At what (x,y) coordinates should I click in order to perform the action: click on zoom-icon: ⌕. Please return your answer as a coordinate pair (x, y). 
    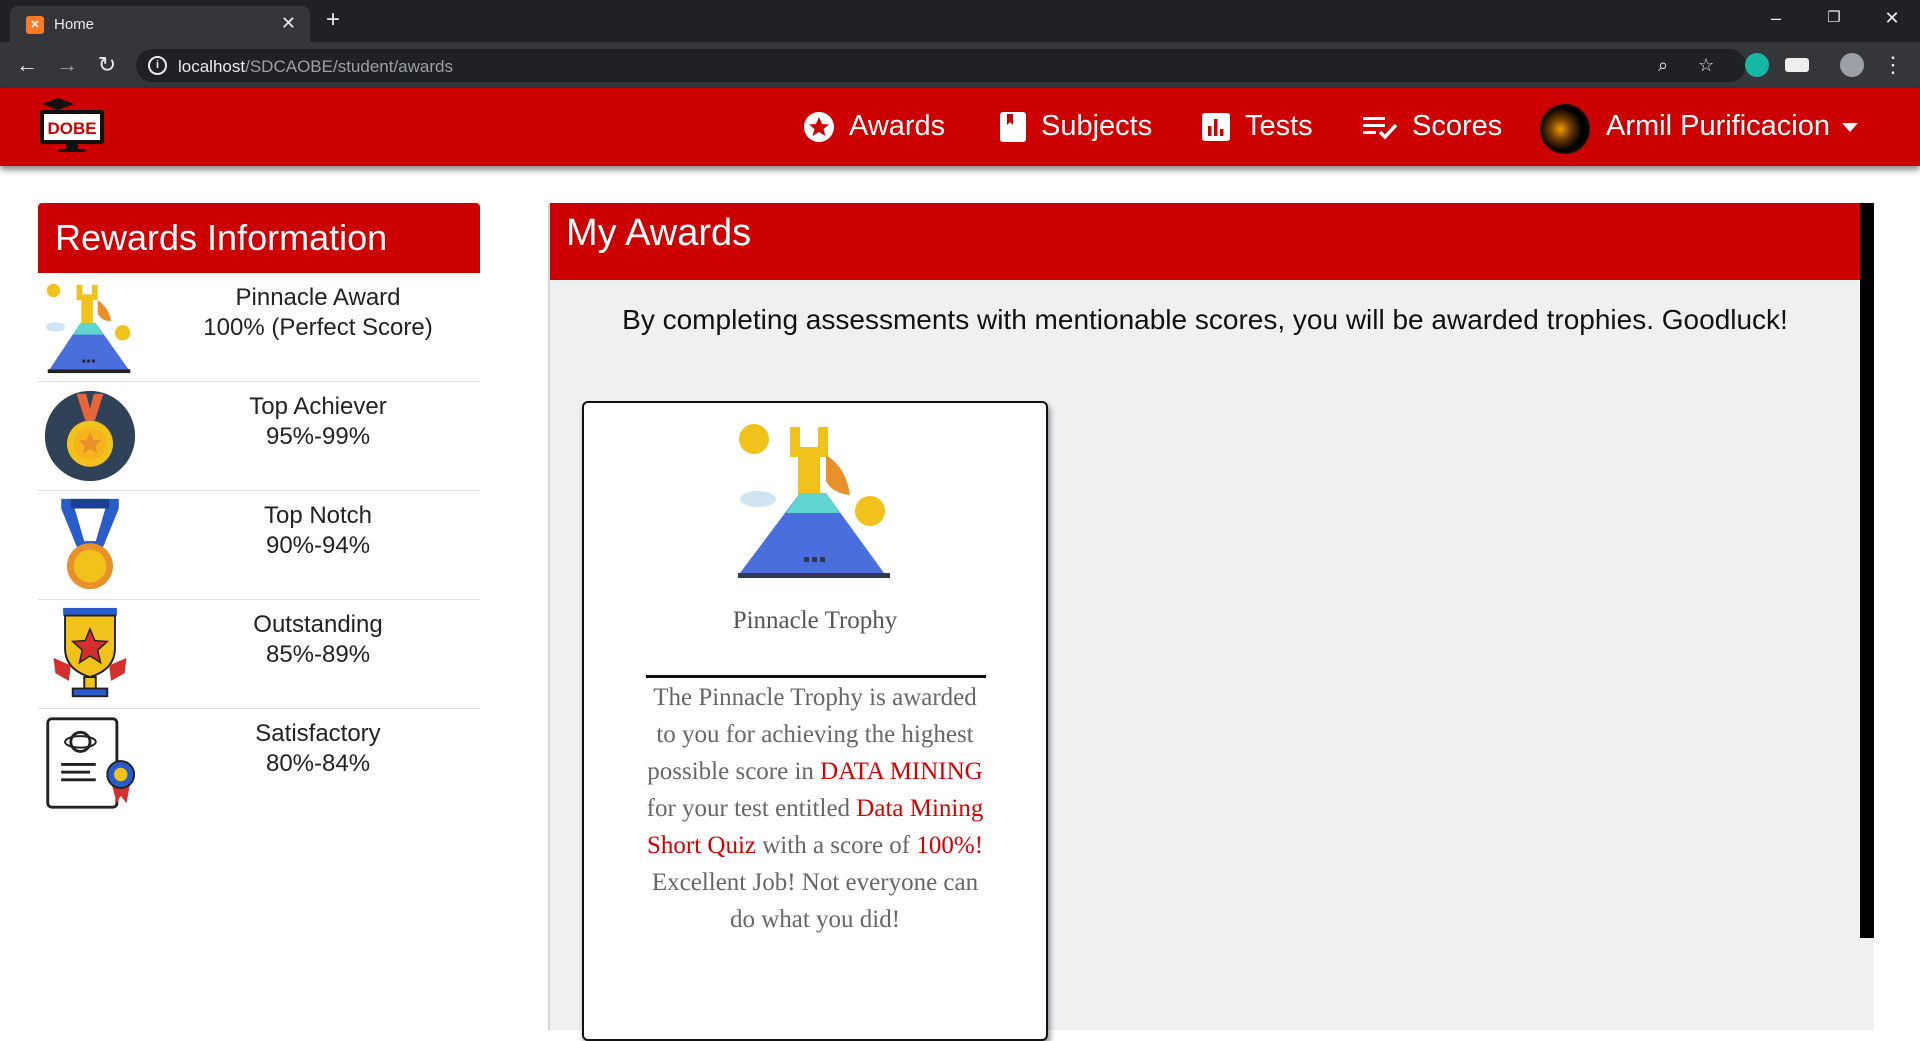
    Looking at the image, I should click on (1663, 65).